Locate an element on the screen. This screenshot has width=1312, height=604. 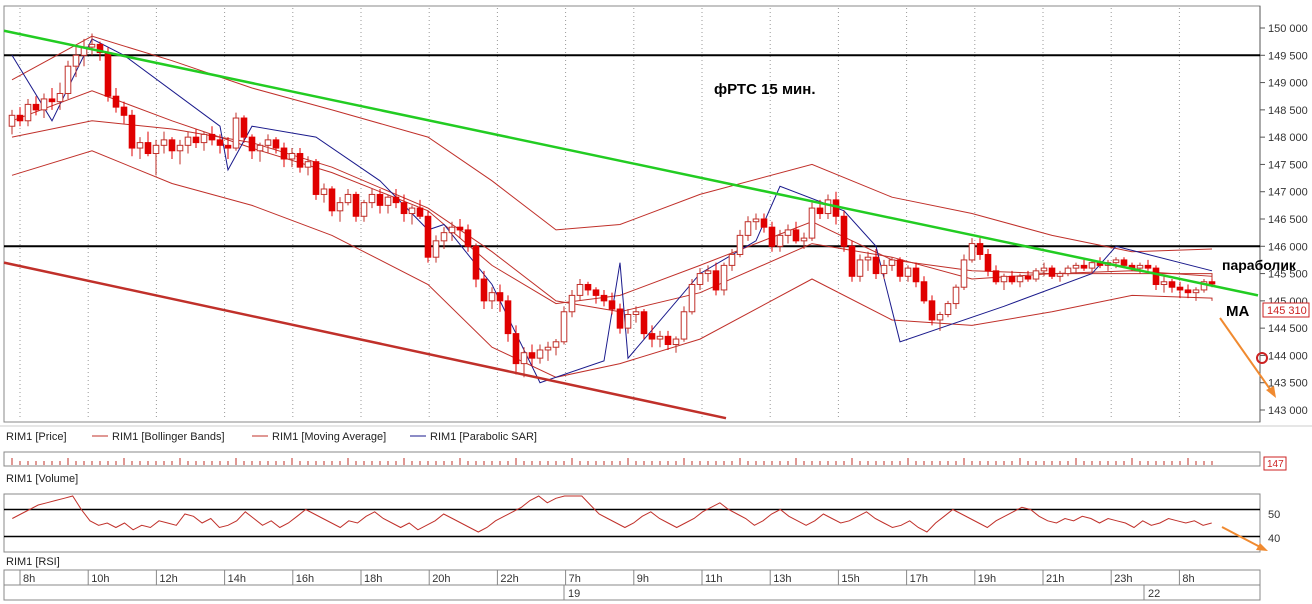
legend-price: RIM1 [Price] is located at coordinates (36, 437).